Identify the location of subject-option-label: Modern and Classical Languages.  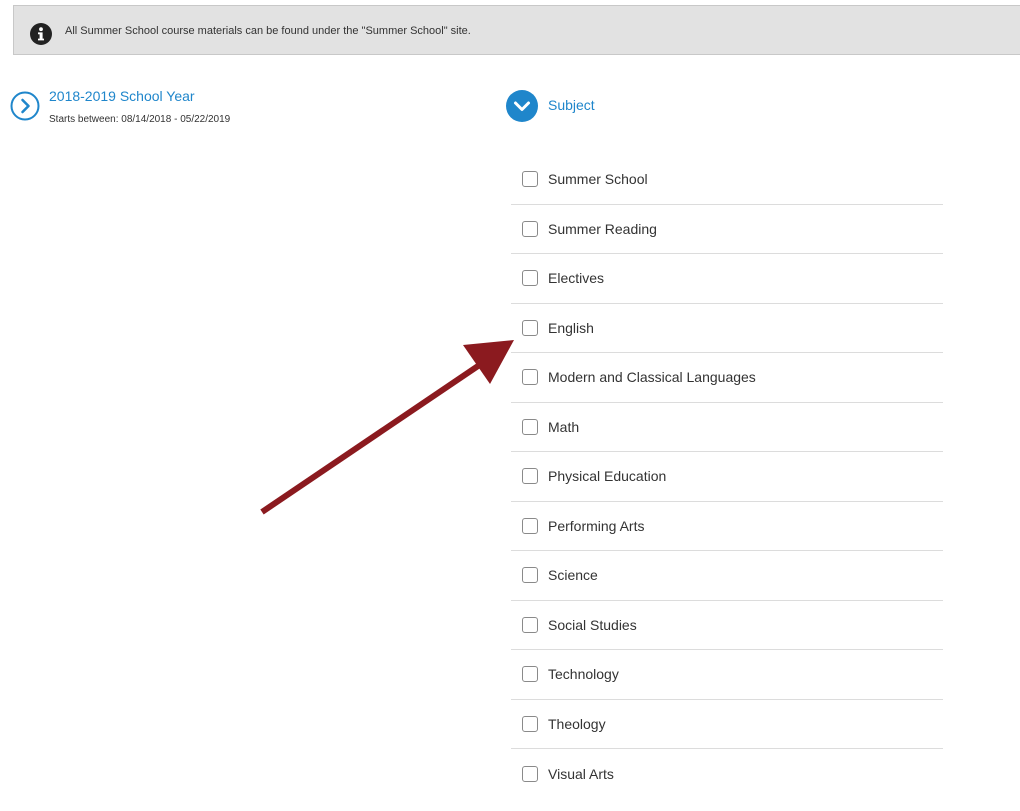
(652, 377).